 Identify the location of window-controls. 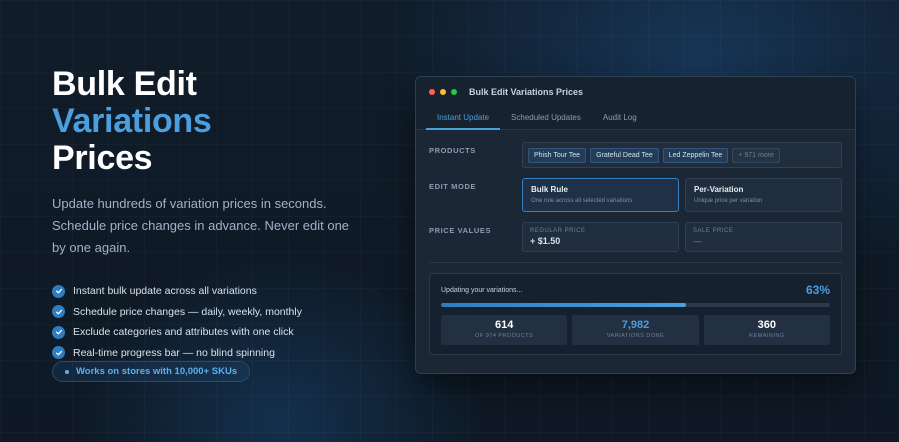
(443, 91).